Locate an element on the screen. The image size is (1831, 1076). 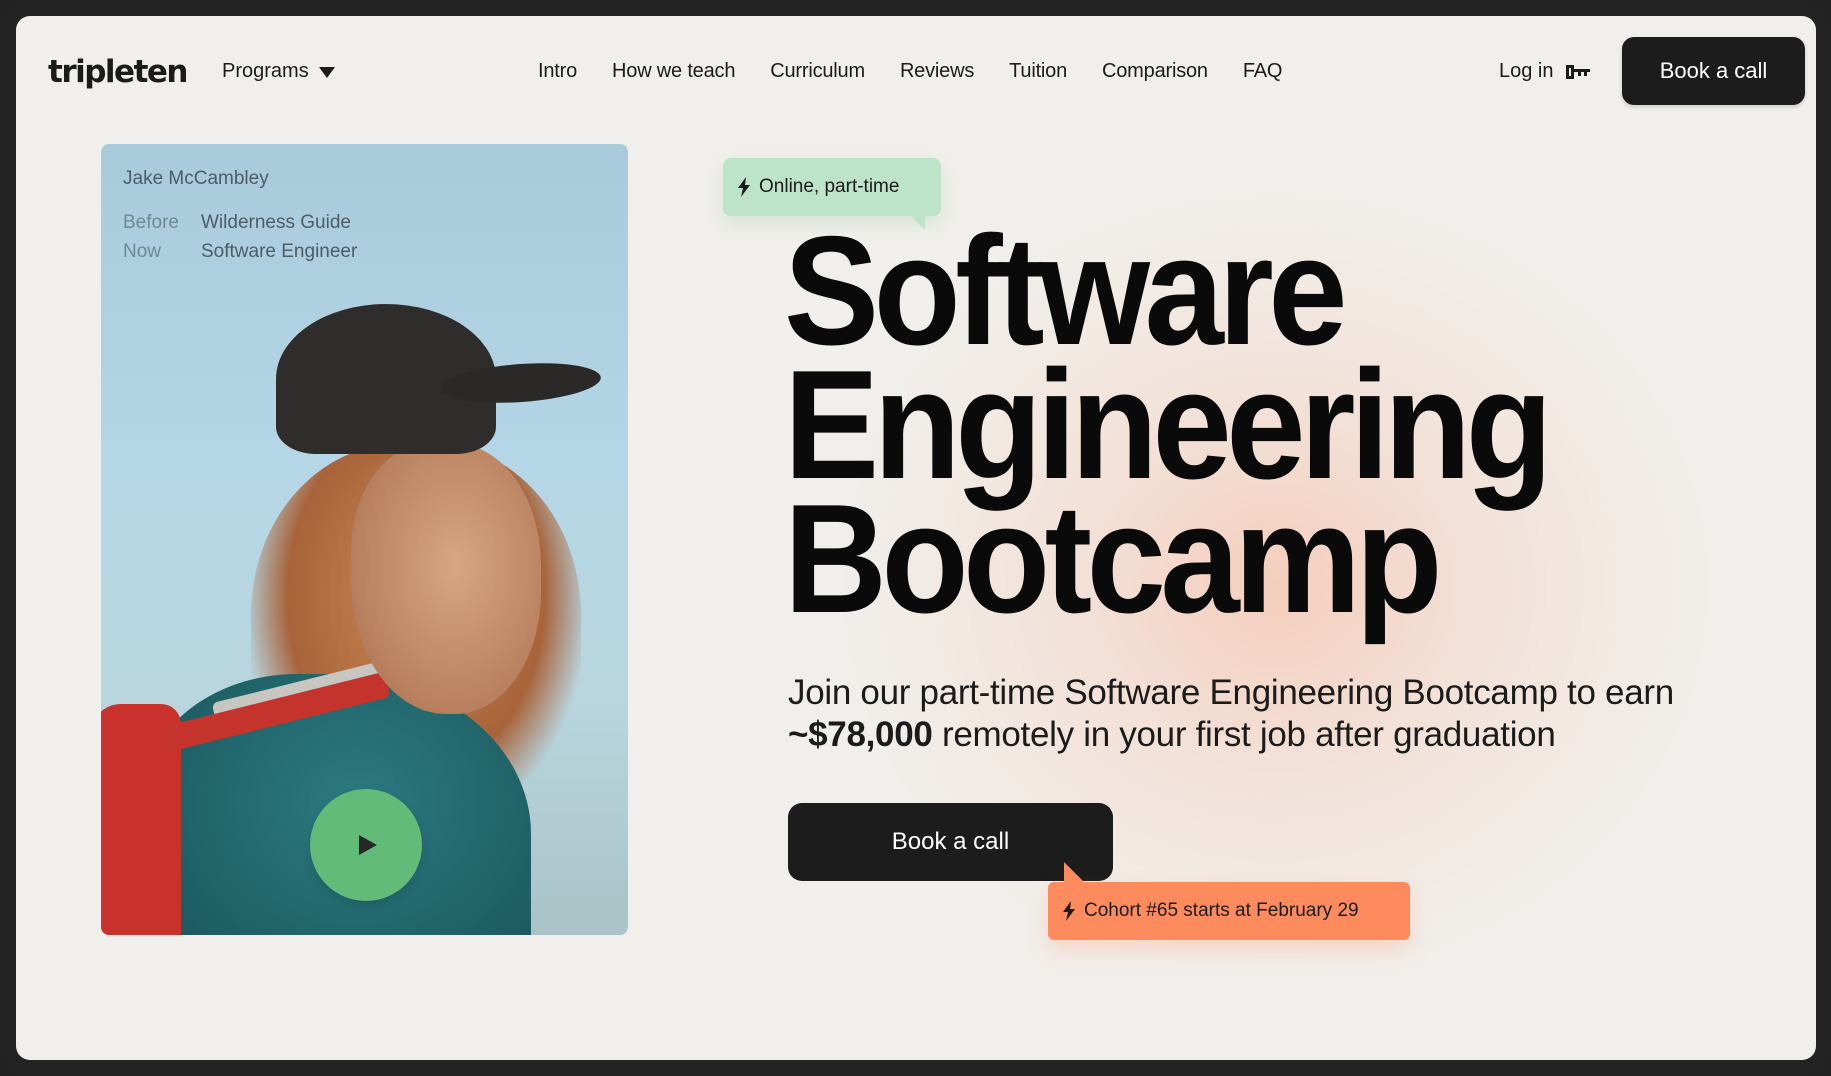
programs-label: Programs is located at coordinates (265, 71).